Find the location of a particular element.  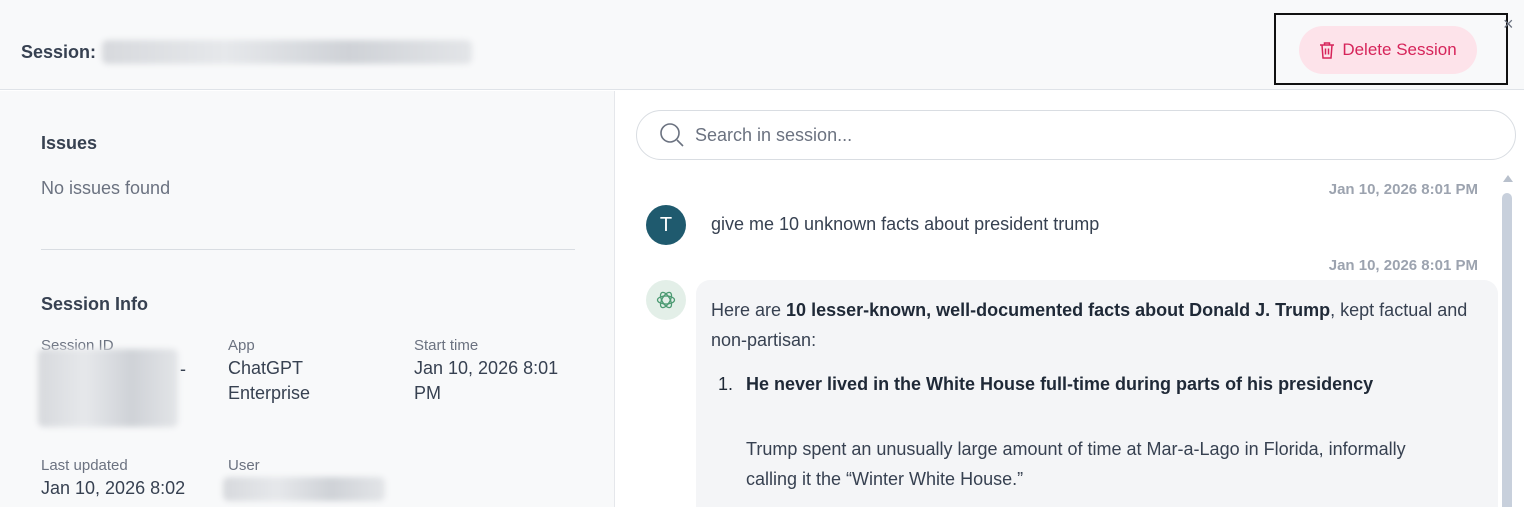

app-value-line2: Enterprise is located at coordinates (269, 393).